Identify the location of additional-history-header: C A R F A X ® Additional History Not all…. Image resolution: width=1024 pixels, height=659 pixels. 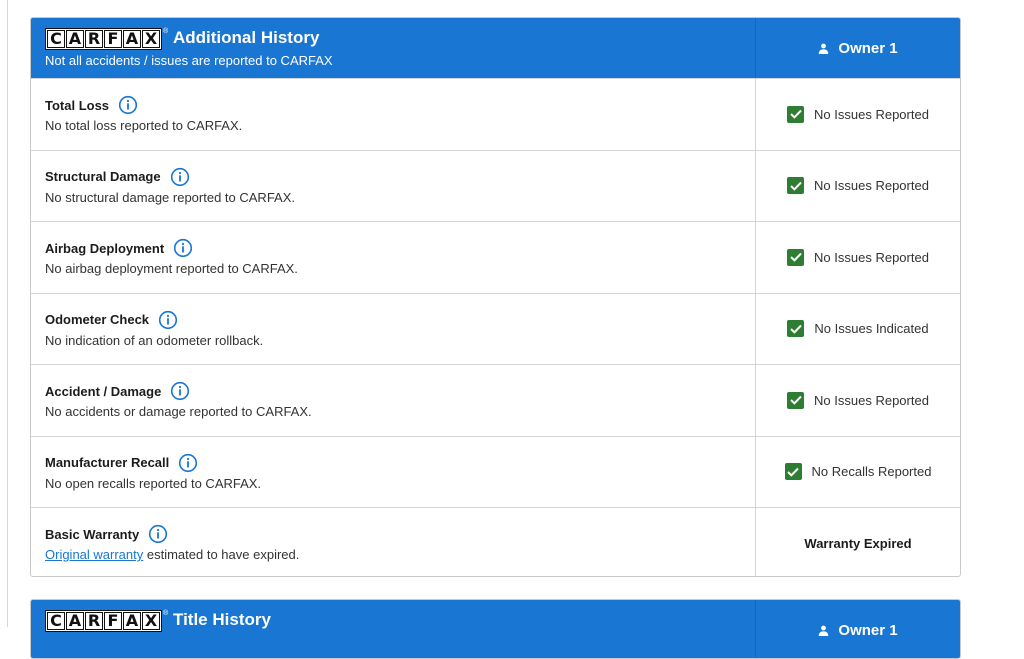
(495, 48).